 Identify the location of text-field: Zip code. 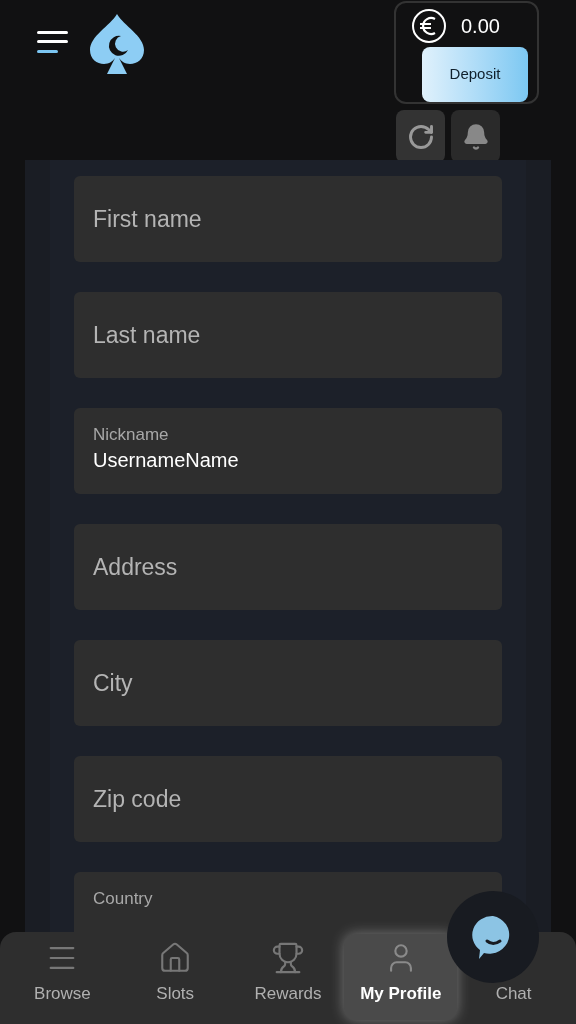
(288, 799).